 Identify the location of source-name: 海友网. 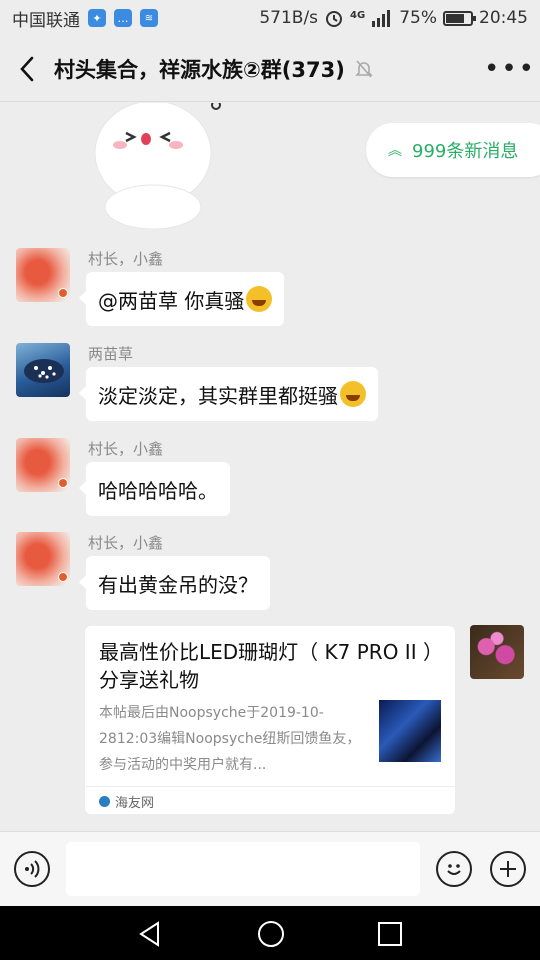
(135, 803).